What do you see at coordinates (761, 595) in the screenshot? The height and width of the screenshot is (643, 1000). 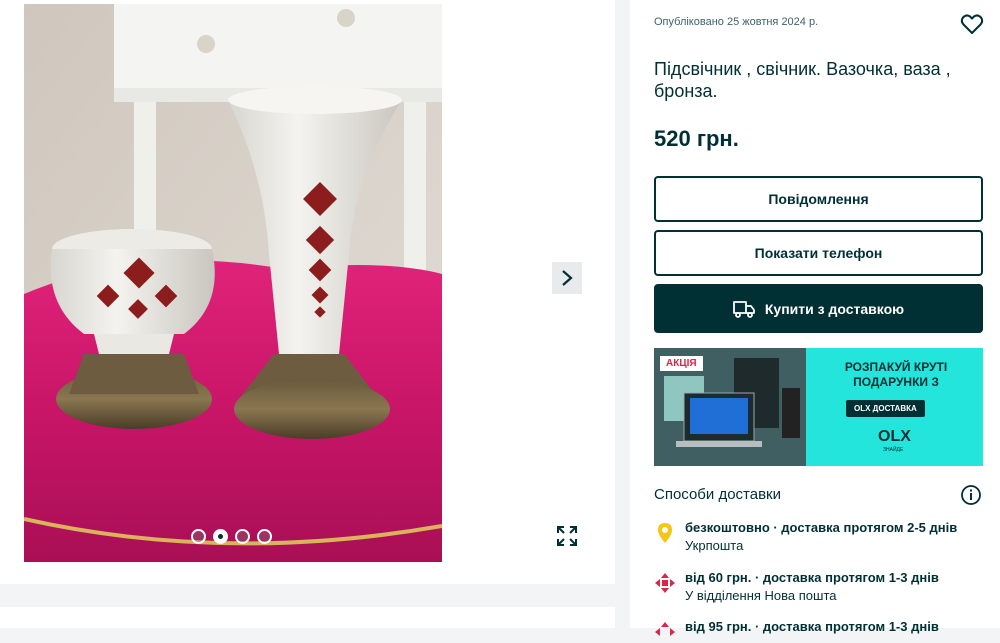 I see `delivery-option-carrier: У відділення Нова пошта` at bounding box center [761, 595].